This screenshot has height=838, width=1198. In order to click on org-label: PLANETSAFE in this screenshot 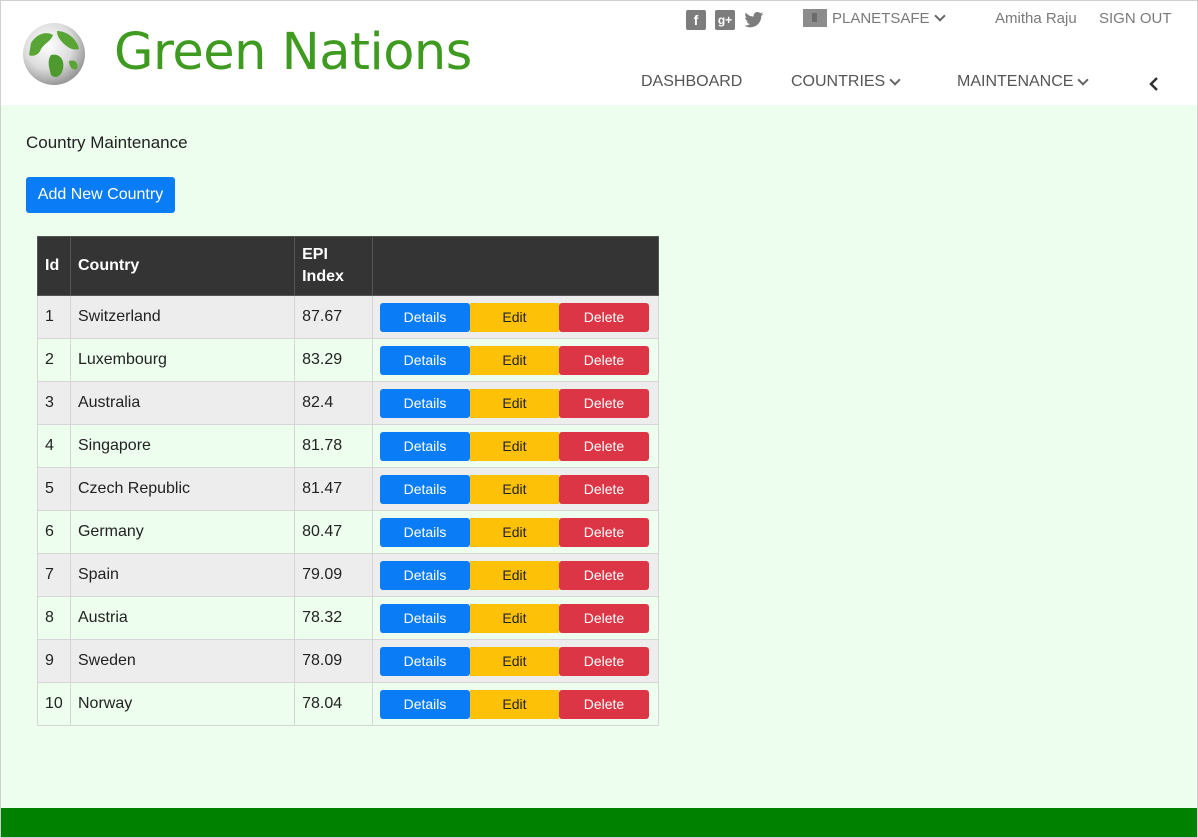, I will do `click(881, 18)`.